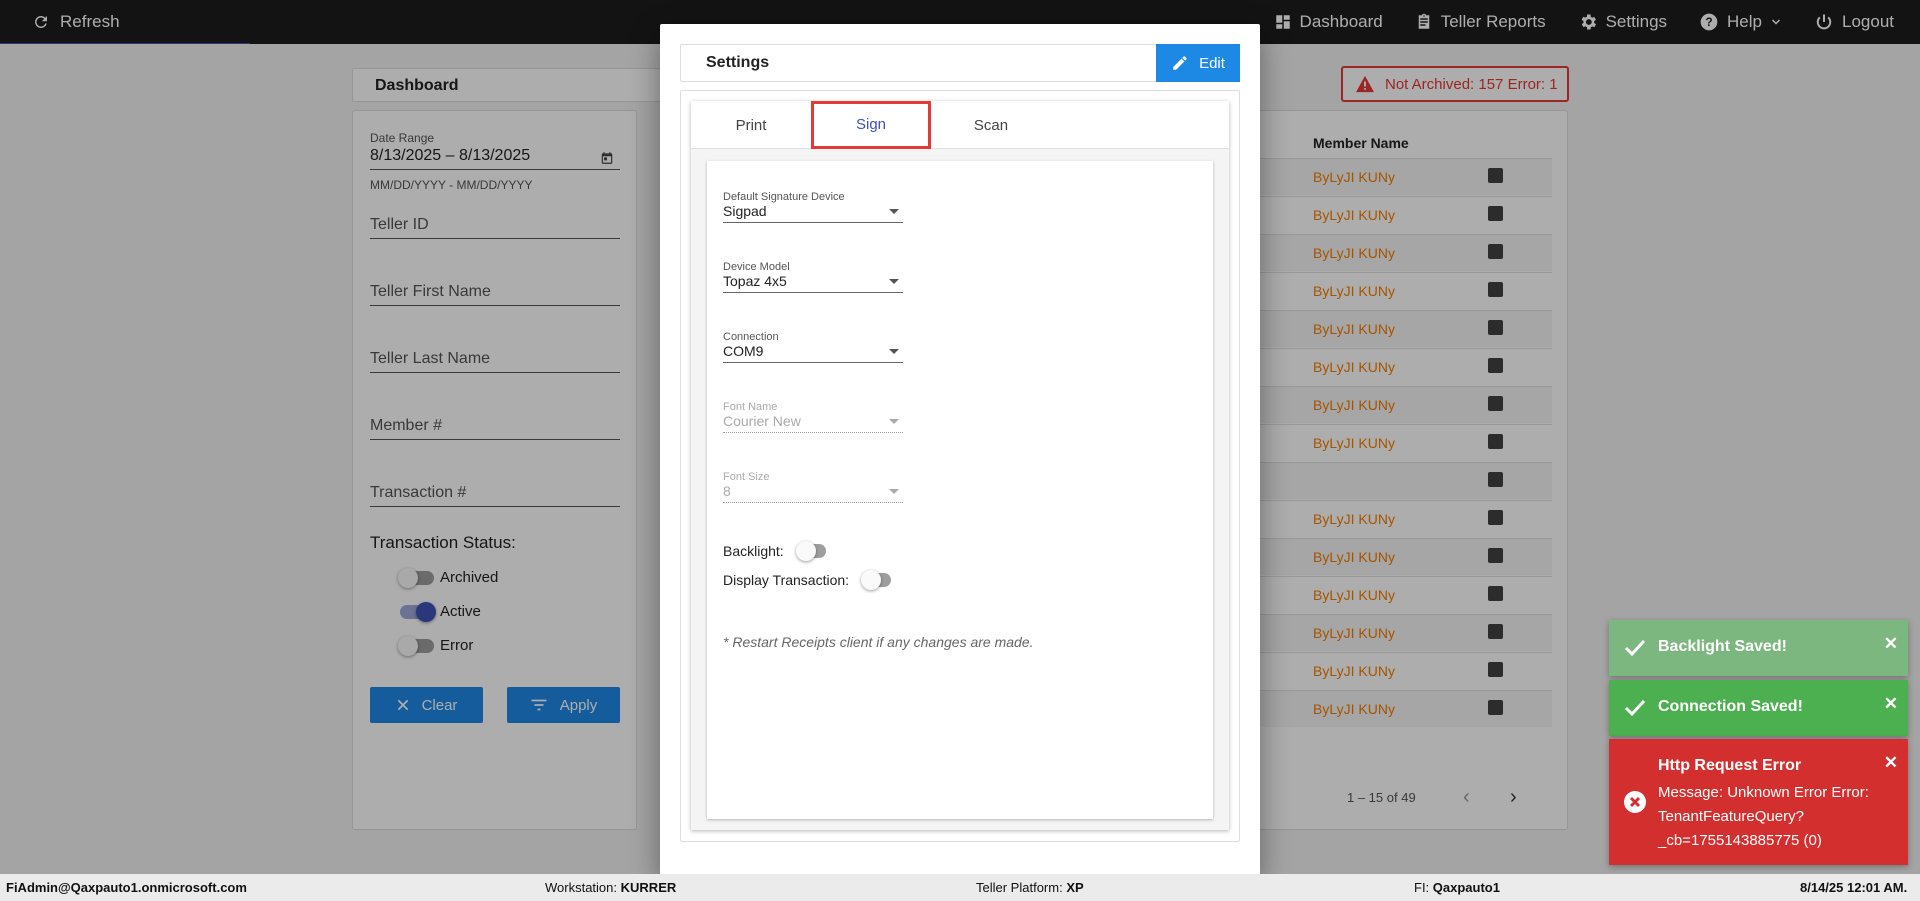 This screenshot has height=901, width=1920. What do you see at coordinates (1422, 887) in the screenshot?
I see `fi-label: FI:` at bounding box center [1422, 887].